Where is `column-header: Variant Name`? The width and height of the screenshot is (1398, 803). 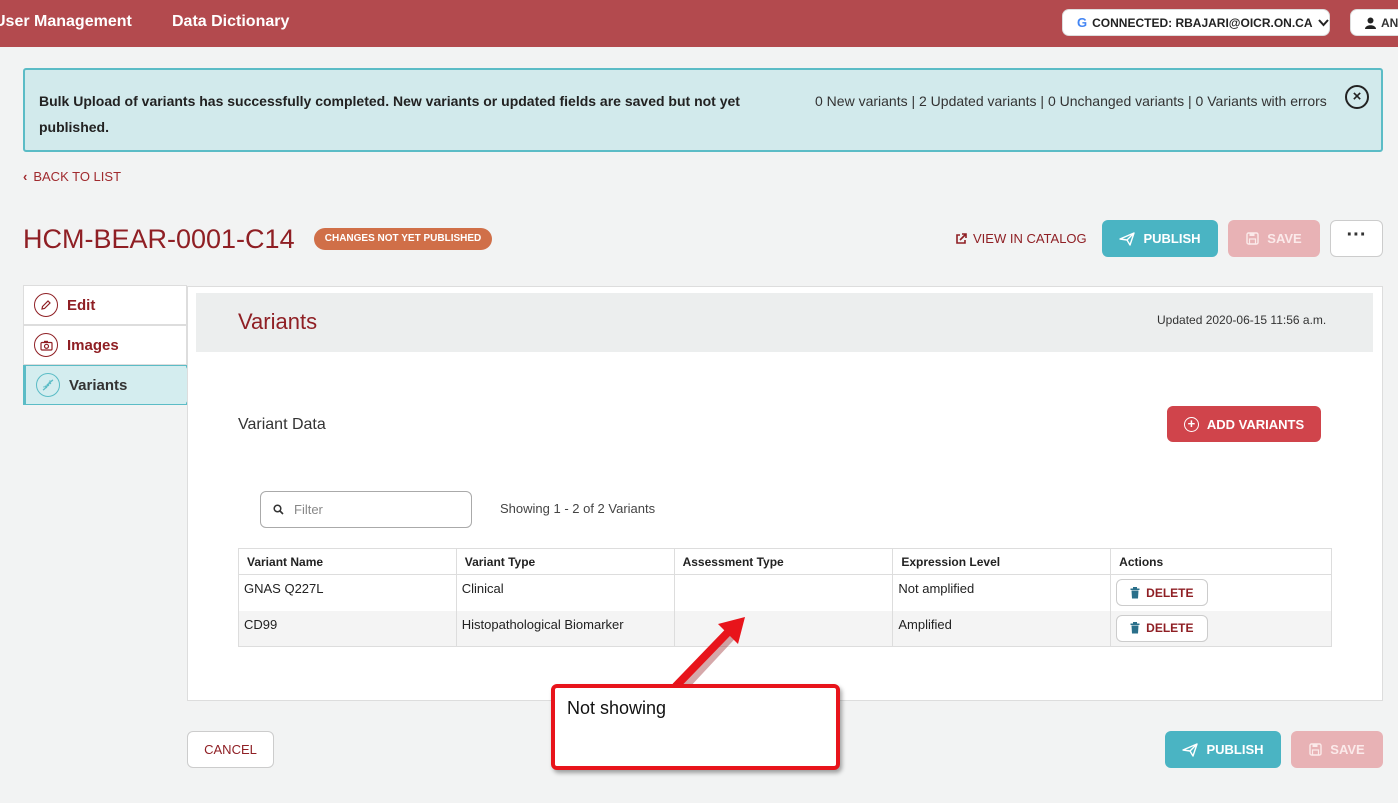
column-header: Variant Name is located at coordinates (347, 561).